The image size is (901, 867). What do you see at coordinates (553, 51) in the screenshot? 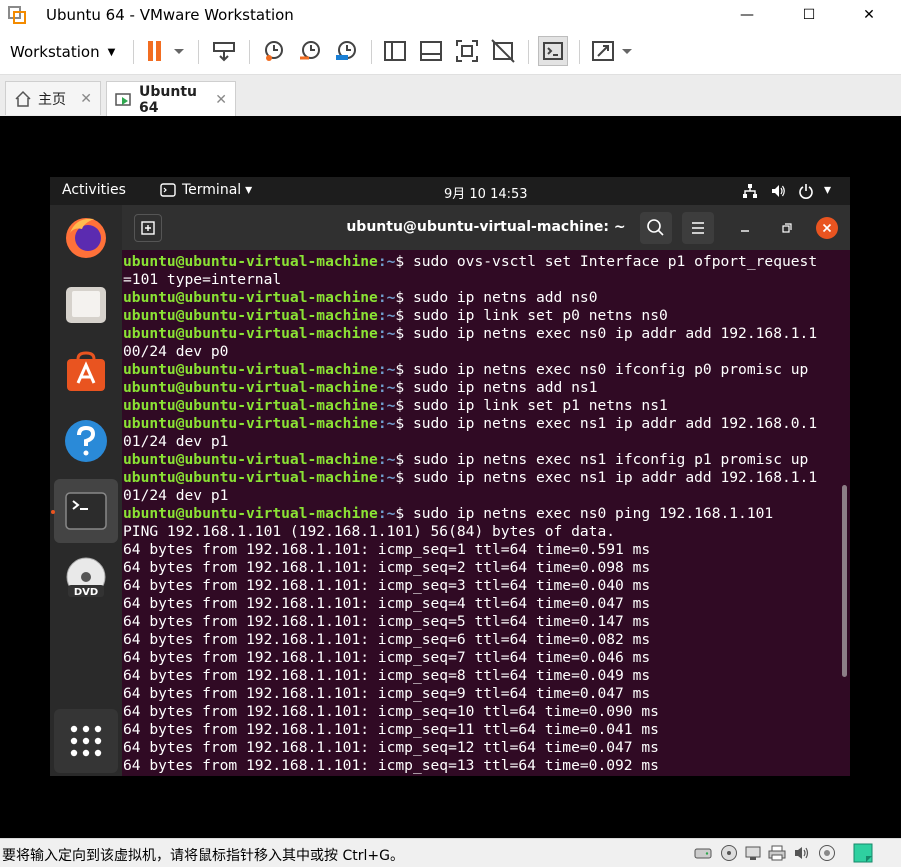
I see `console-view-icon` at bounding box center [553, 51].